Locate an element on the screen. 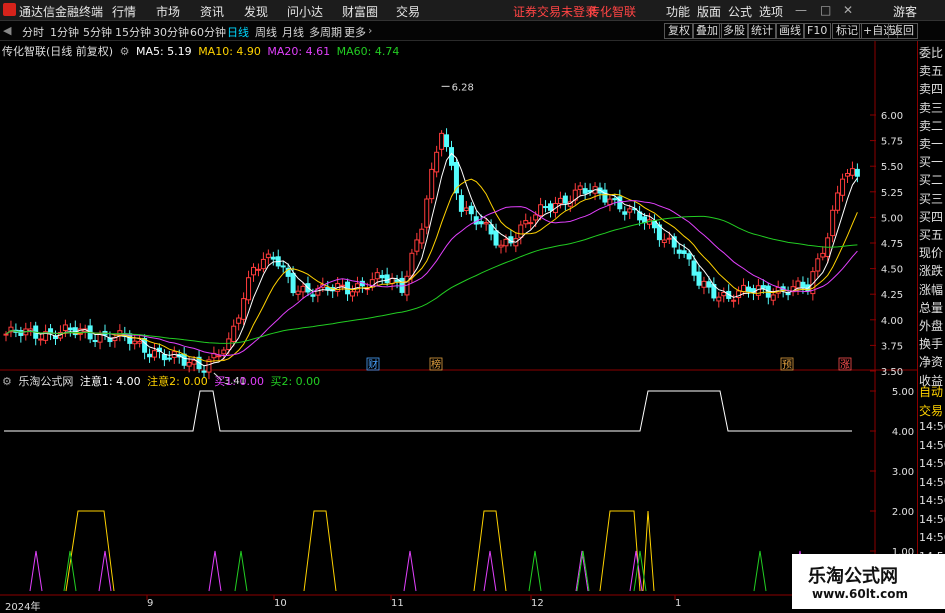 Image resolution: width=945 pixels, height=613 pixels. period-15min: 15分钟 is located at coordinates (133, 32).